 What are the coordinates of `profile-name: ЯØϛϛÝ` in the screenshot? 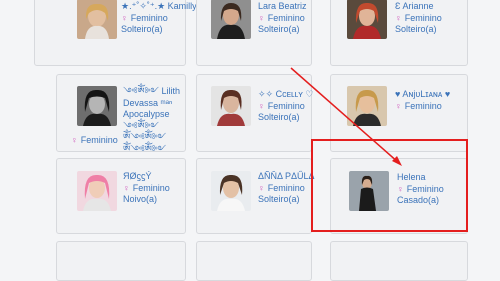 It's located at (146, 177).